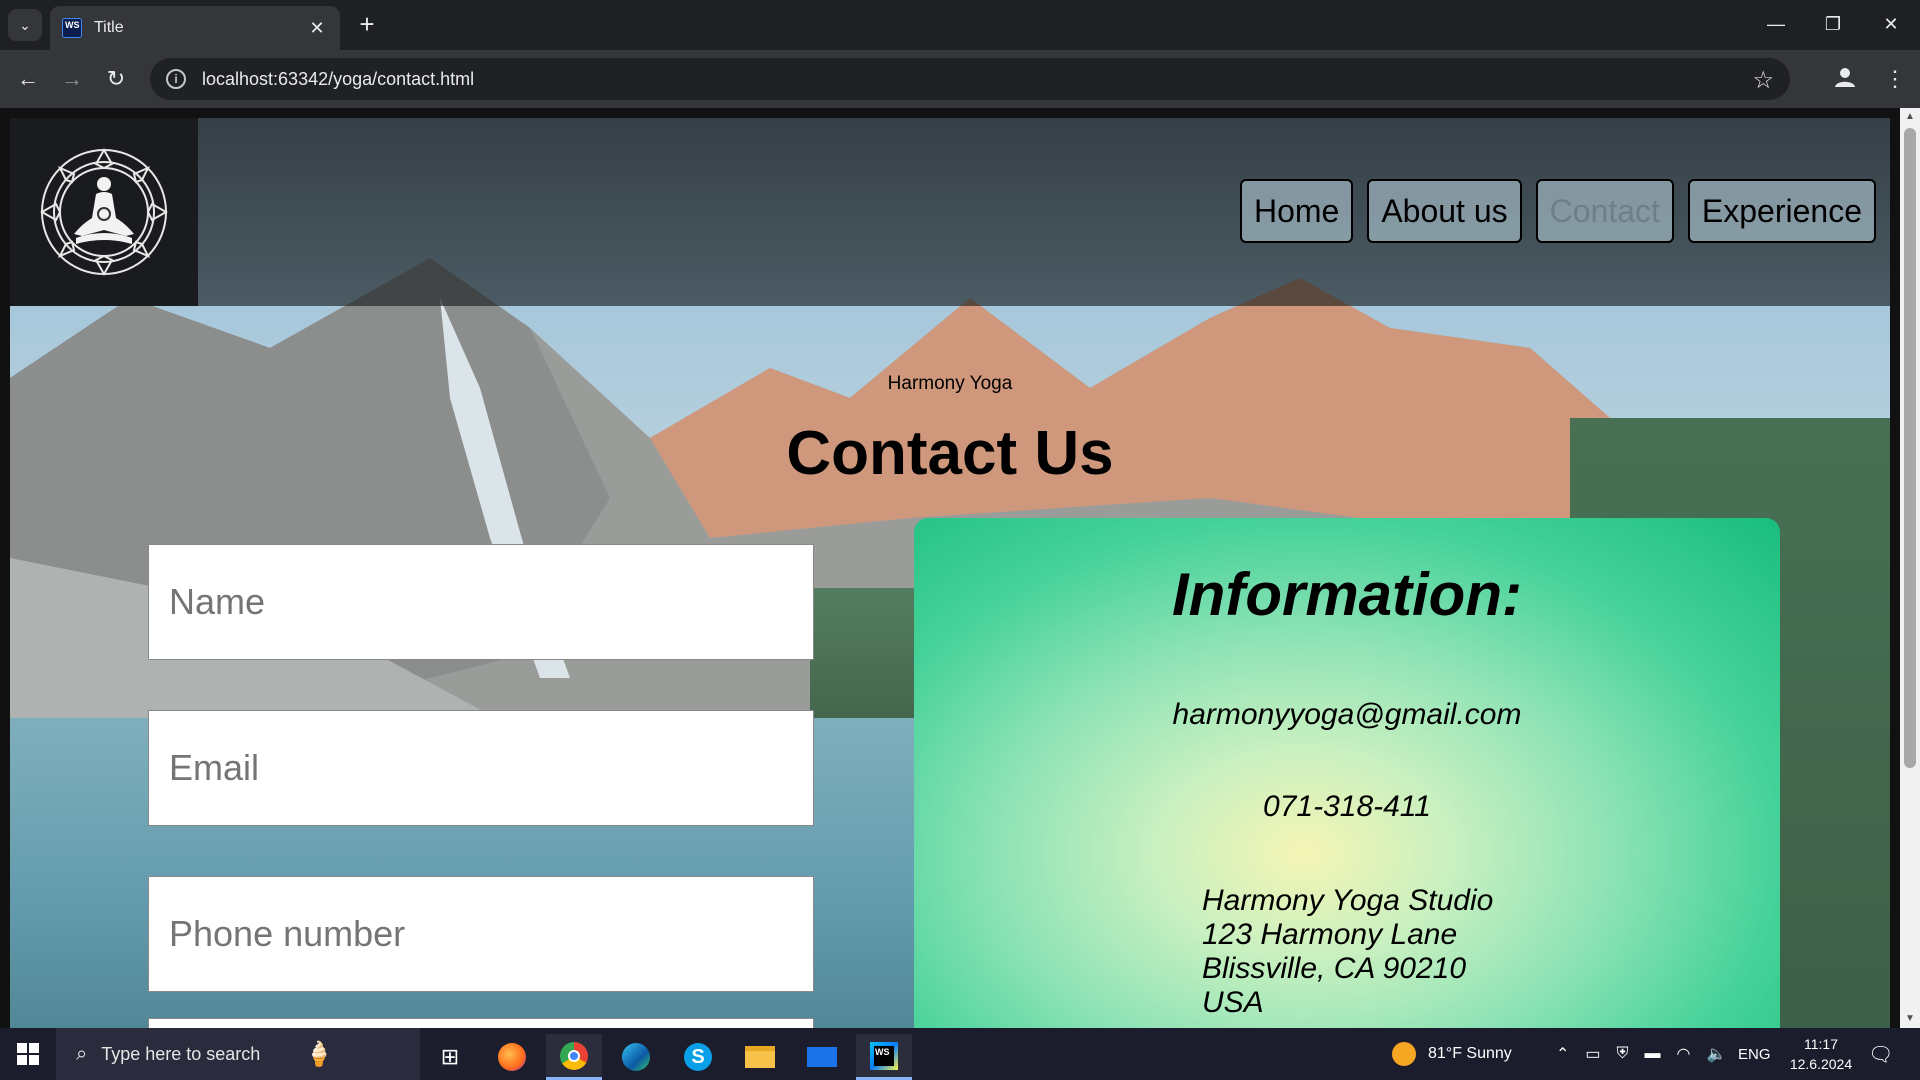 Image resolution: width=1920 pixels, height=1080 pixels. I want to click on volume-icon: 🔈, so click(1717, 1054).